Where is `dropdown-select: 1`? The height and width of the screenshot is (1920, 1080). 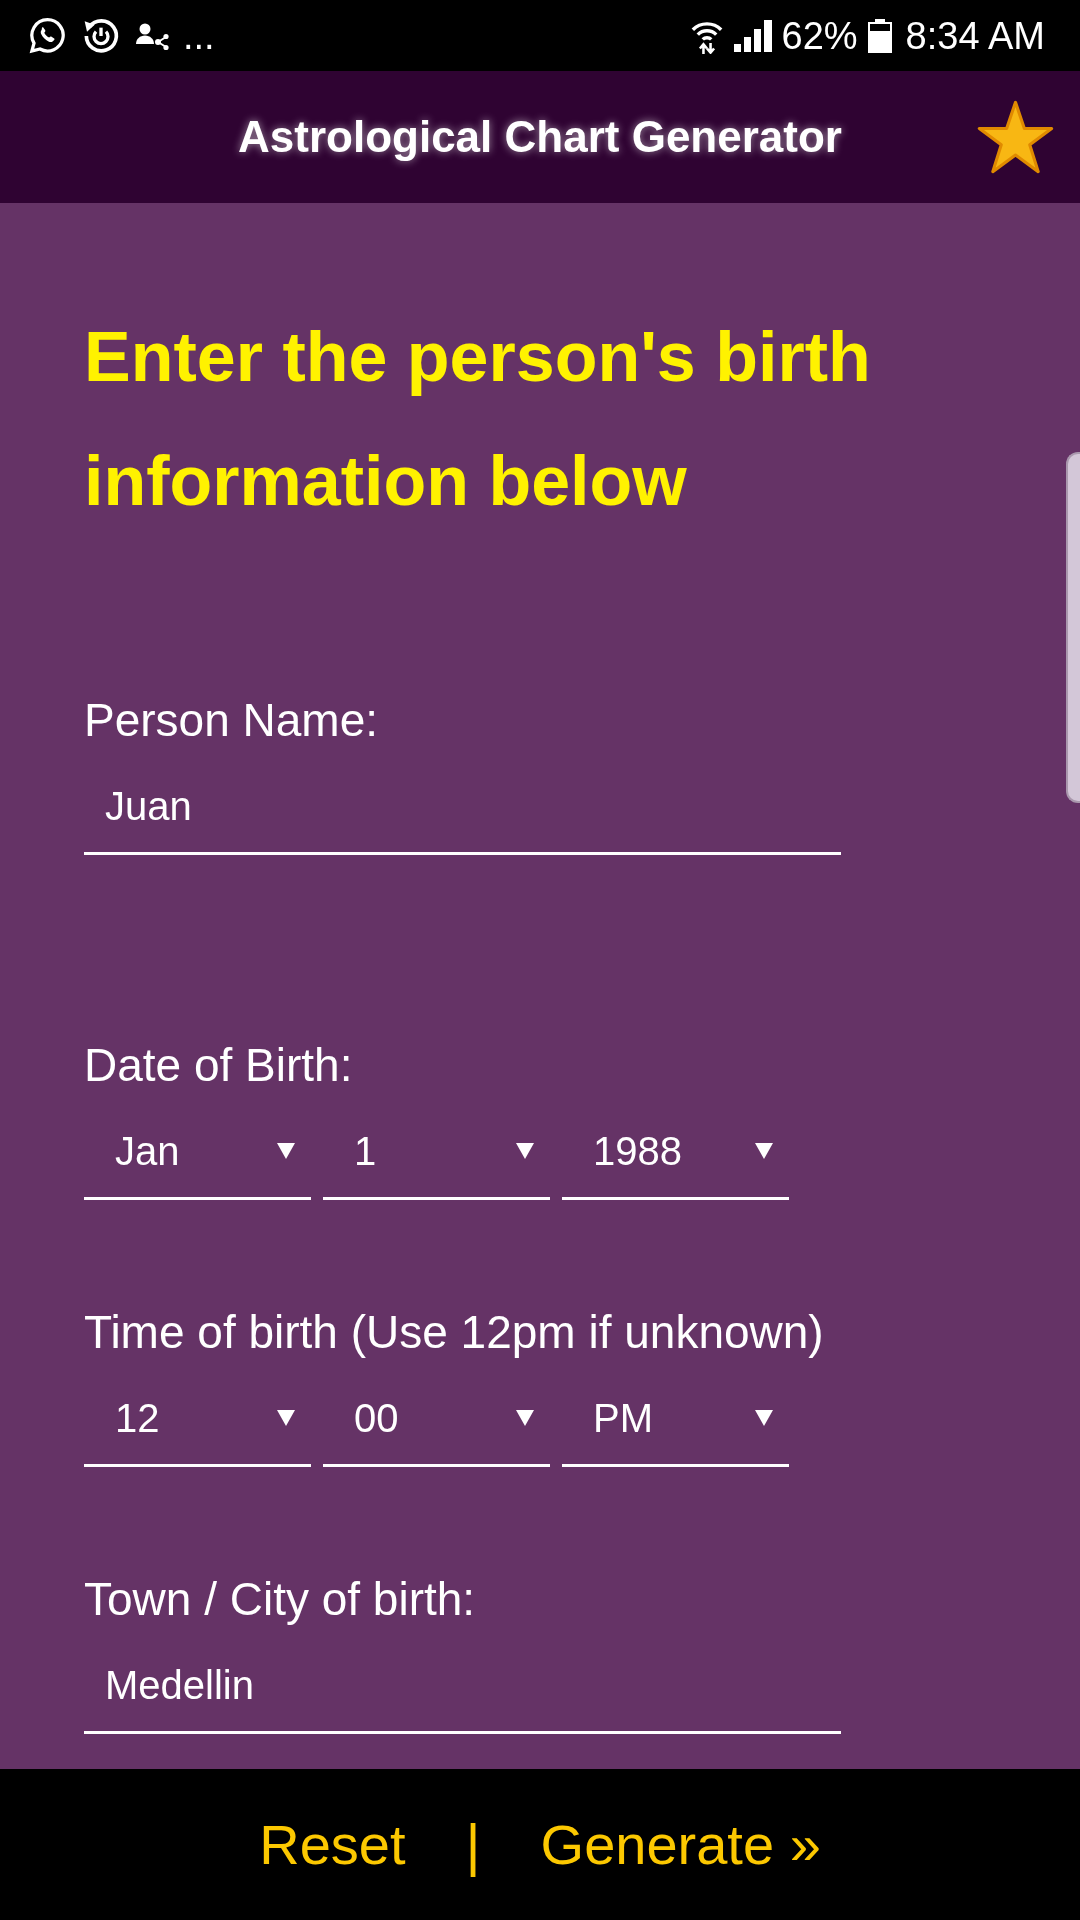 dropdown-select: 1 is located at coordinates (436, 1152).